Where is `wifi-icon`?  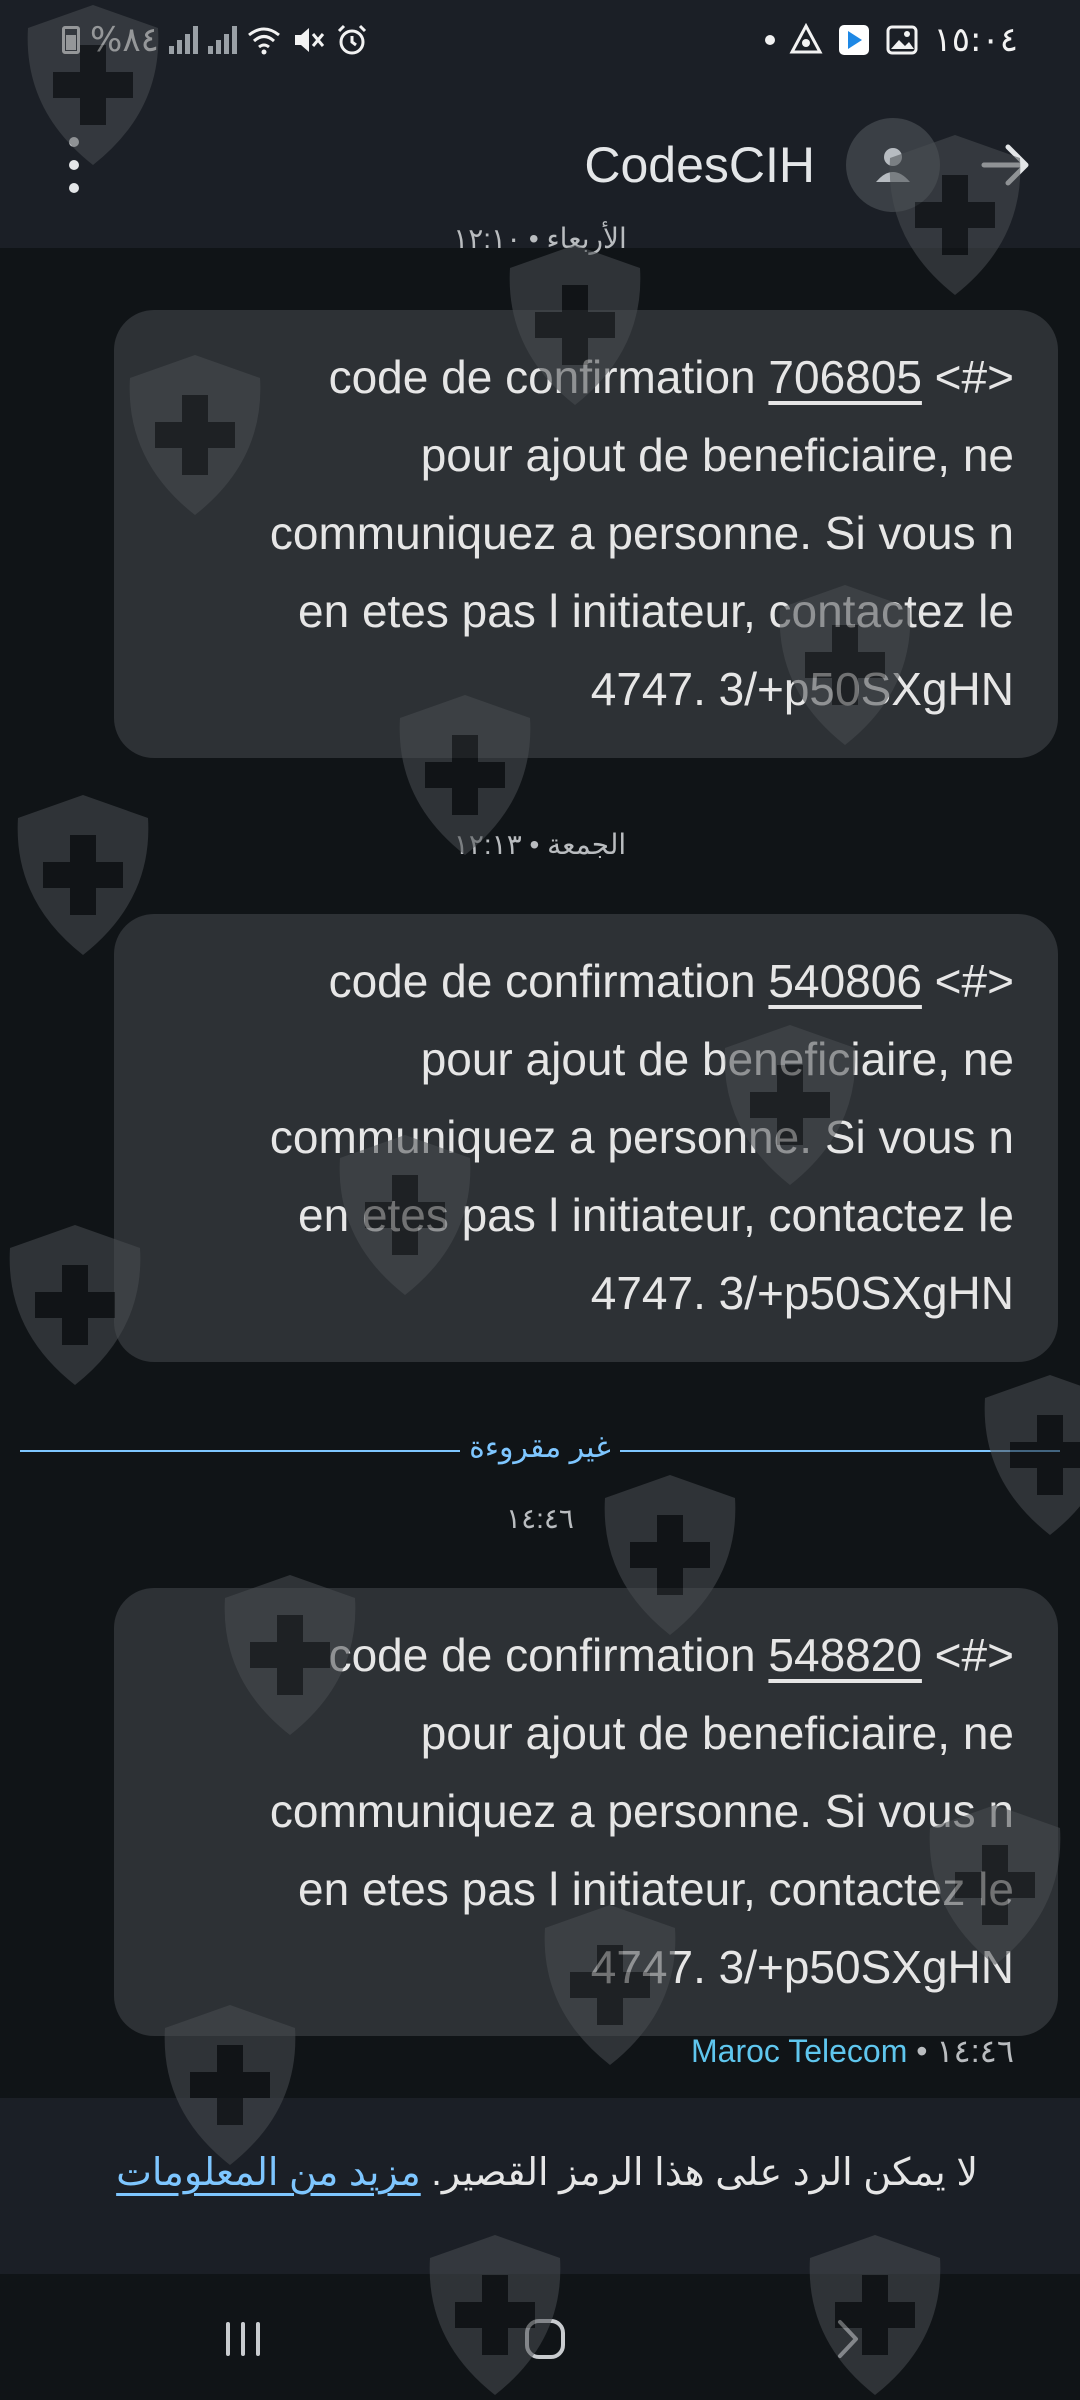 wifi-icon is located at coordinates (263, 41).